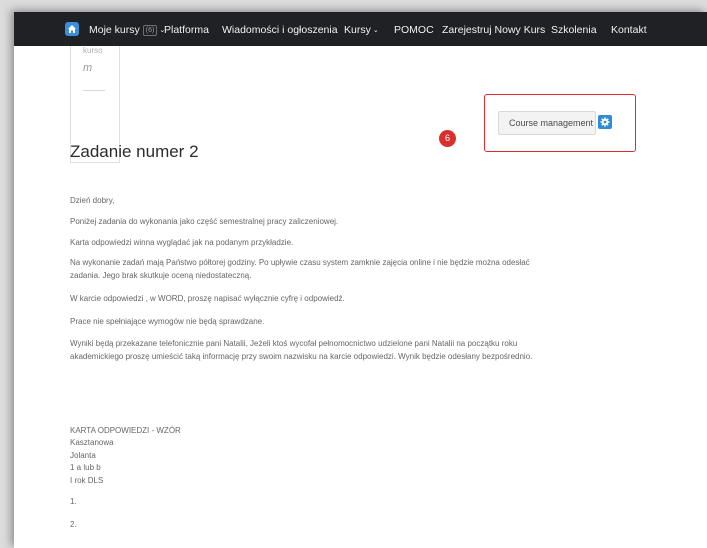 This screenshot has width=707, height=548. I want to click on nav-zarejestruj: Zarejestruj Nowy Kurs, so click(493, 30).